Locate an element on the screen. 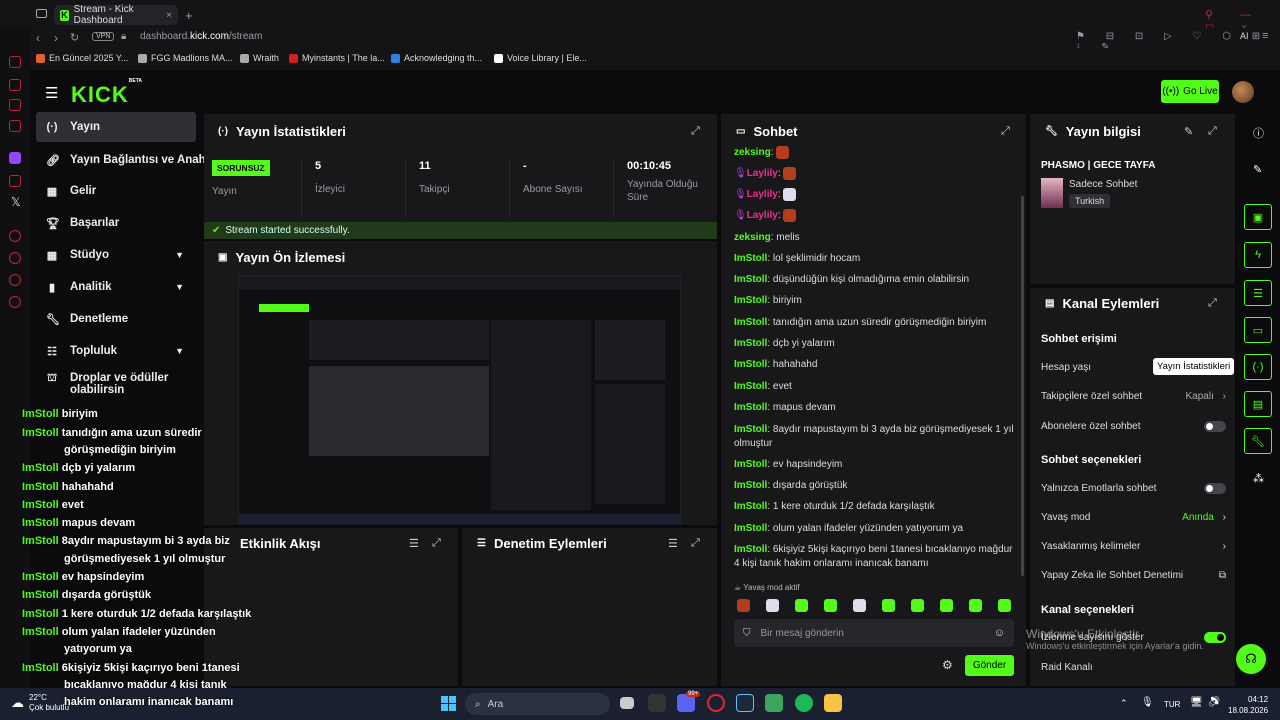  sidebar-item-studyo: ▦ Stüdyo ▼ is located at coordinates (116, 255).